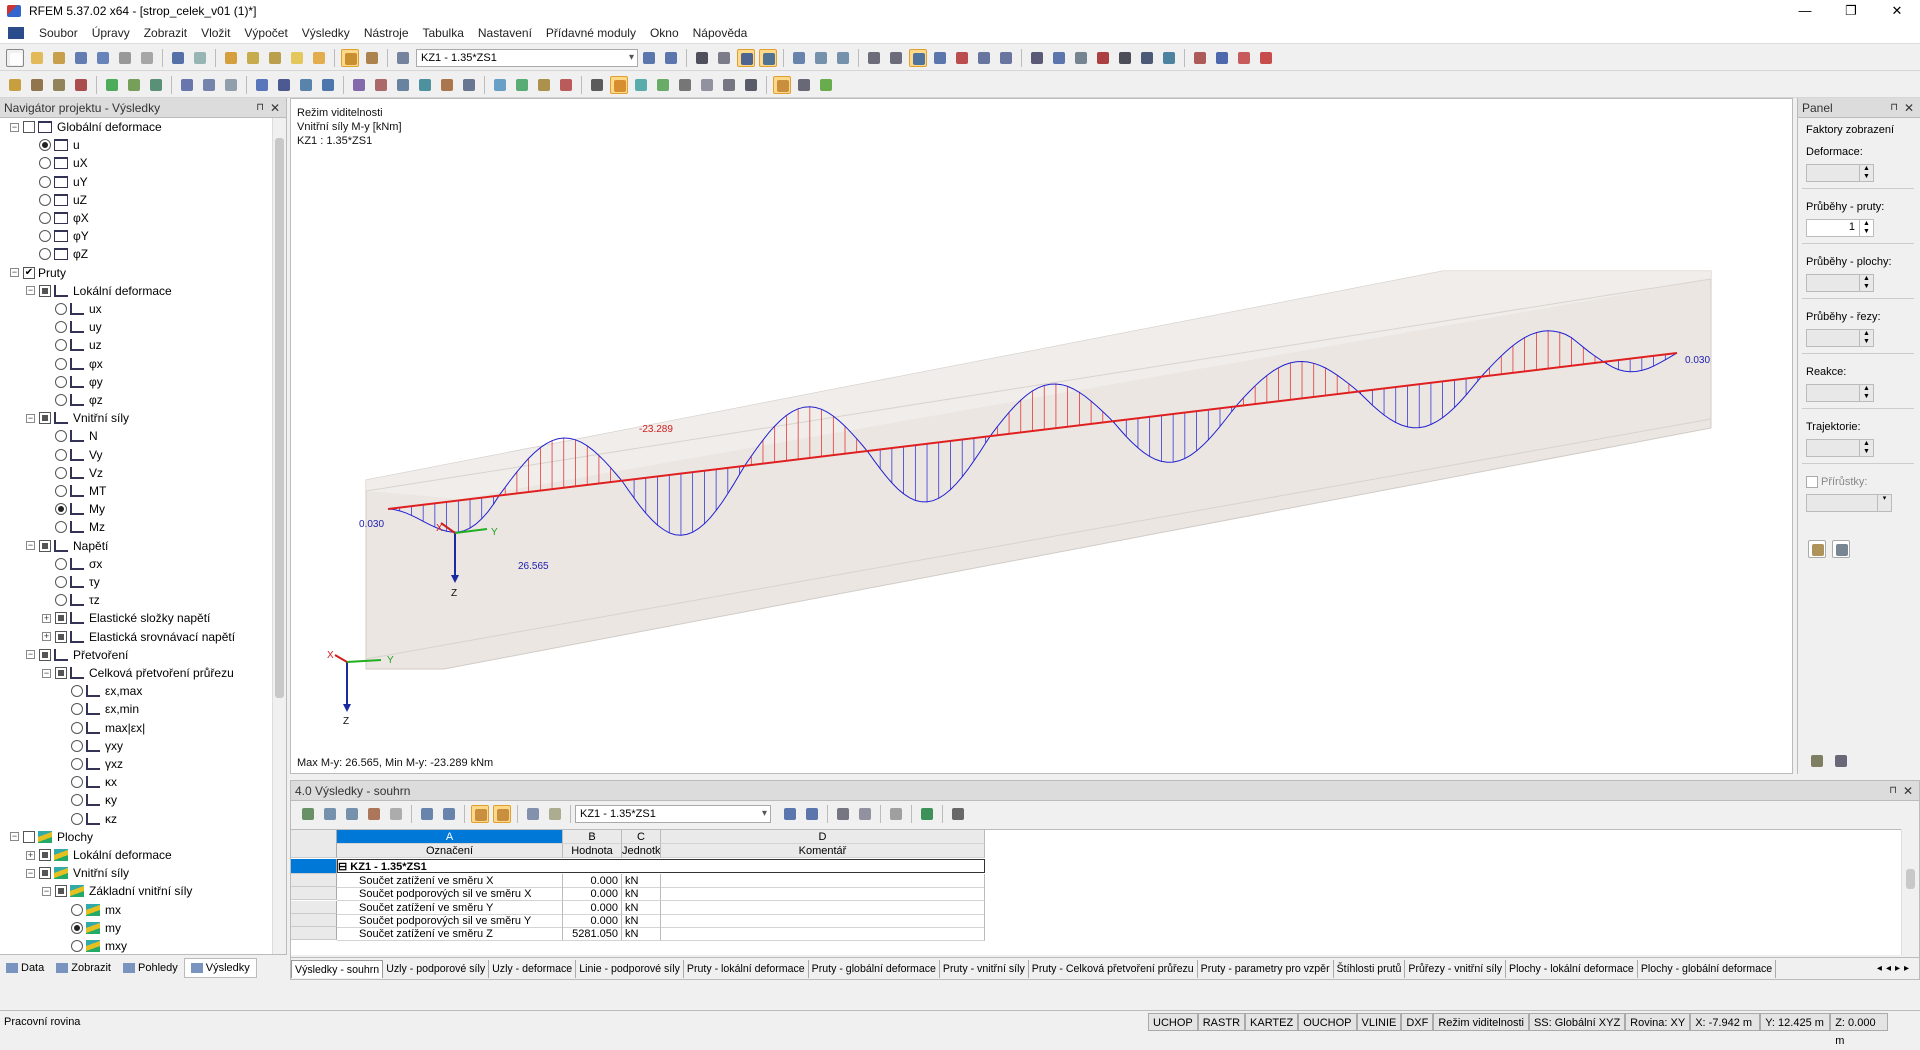  I want to click on zoom-all-icon, so click(425, 85).